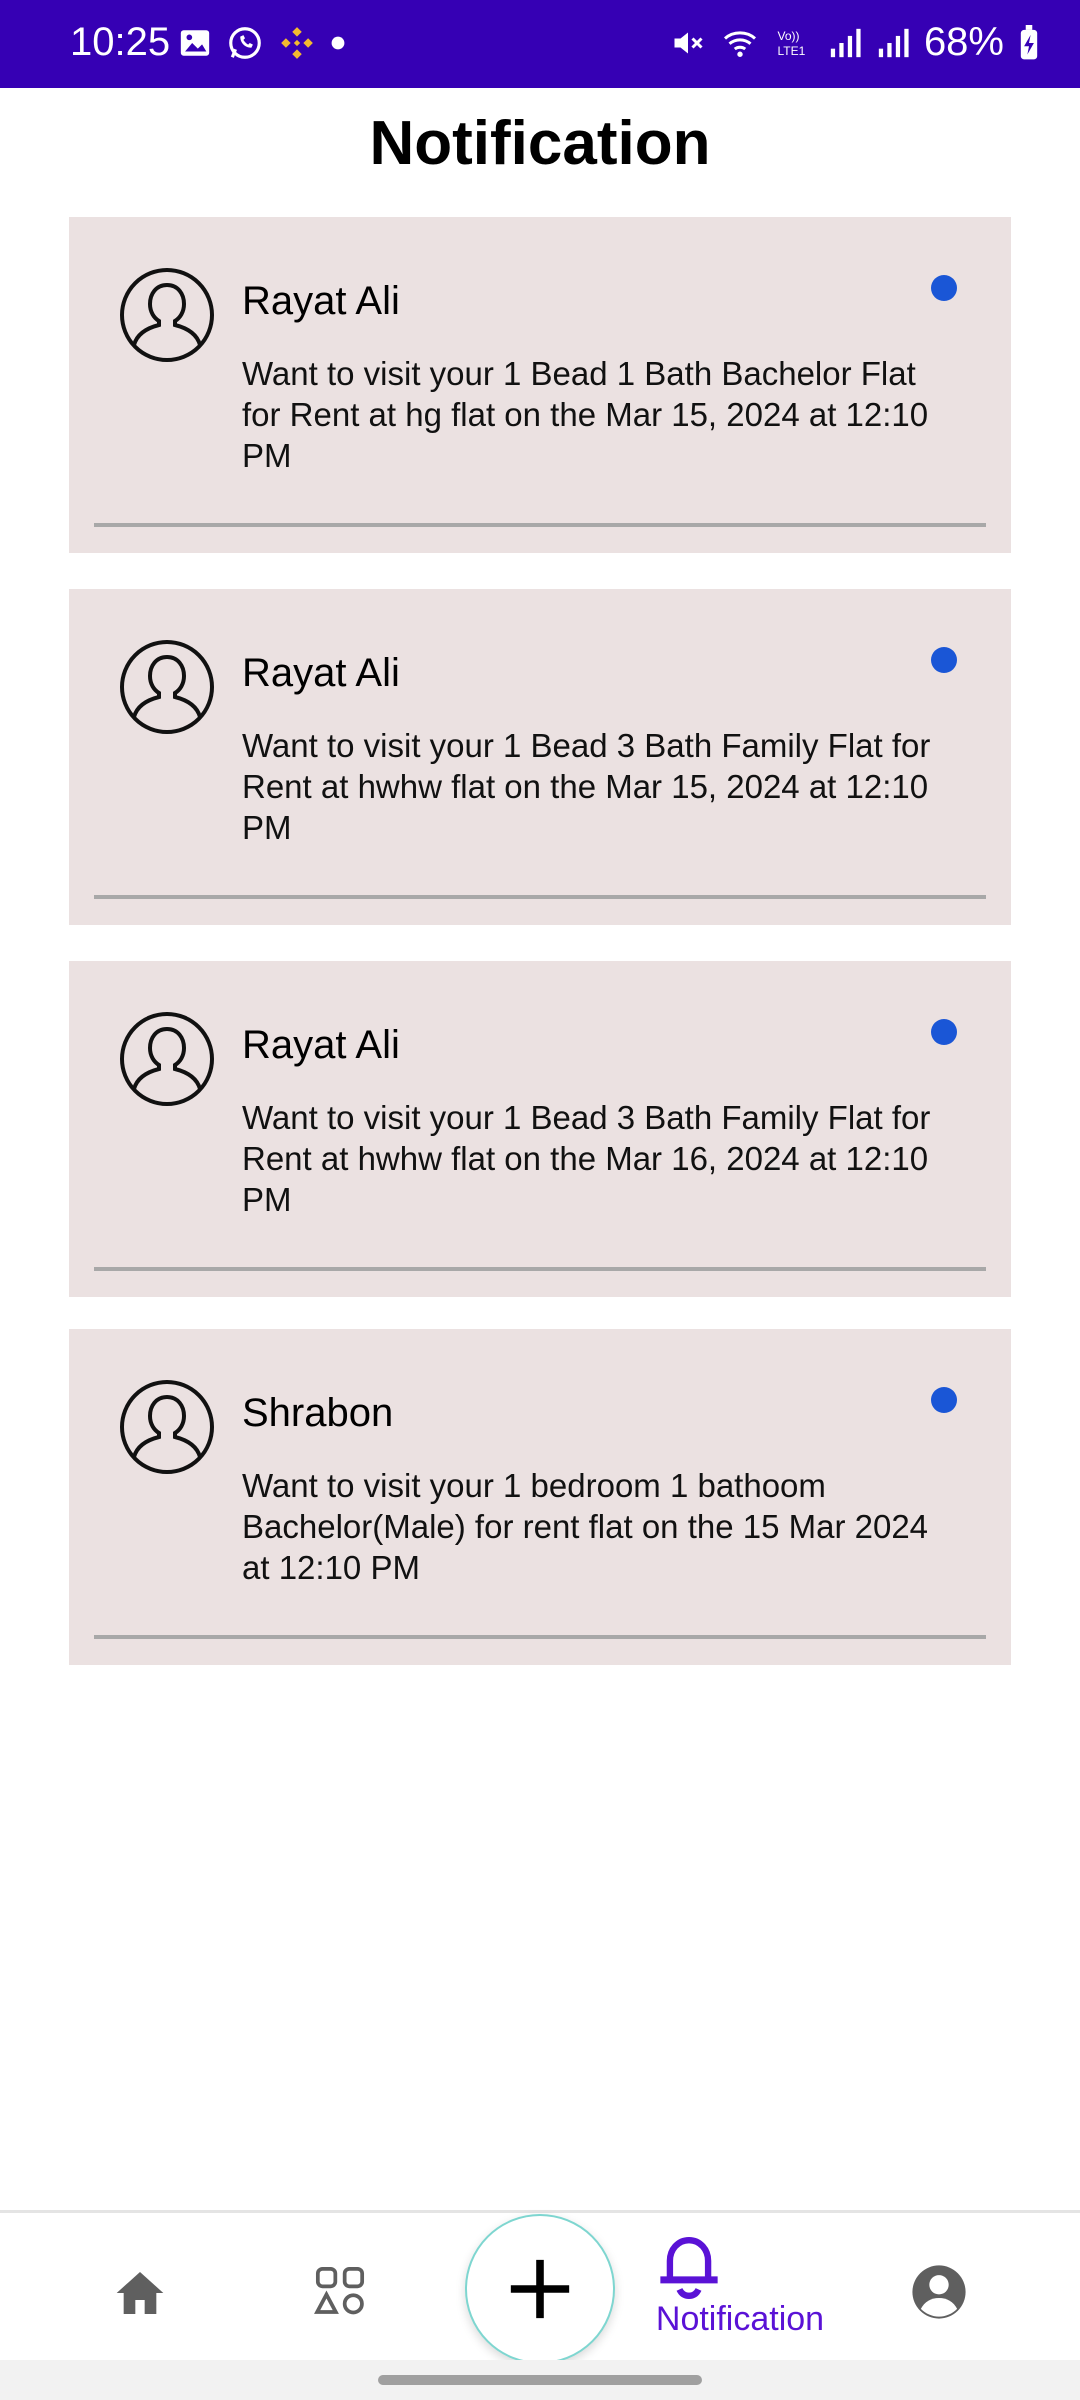 The image size is (1080, 2400). What do you see at coordinates (120, 42) in the screenshot?
I see `status-time: 10:25` at bounding box center [120, 42].